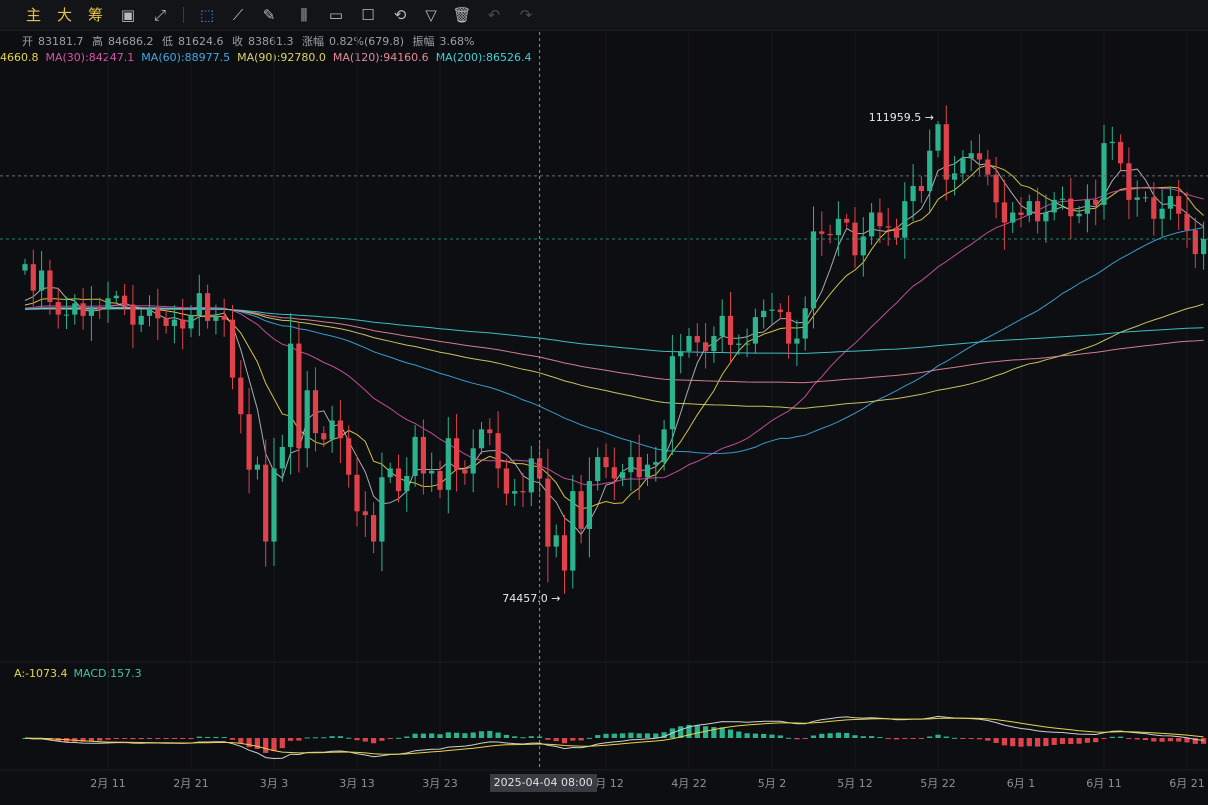 Image resolution: width=1208 pixels, height=805 pixels. What do you see at coordinates (191, 783) in the screenshot?
I see `x-tick-label: 2月 21` at bounding box center [191, 783].